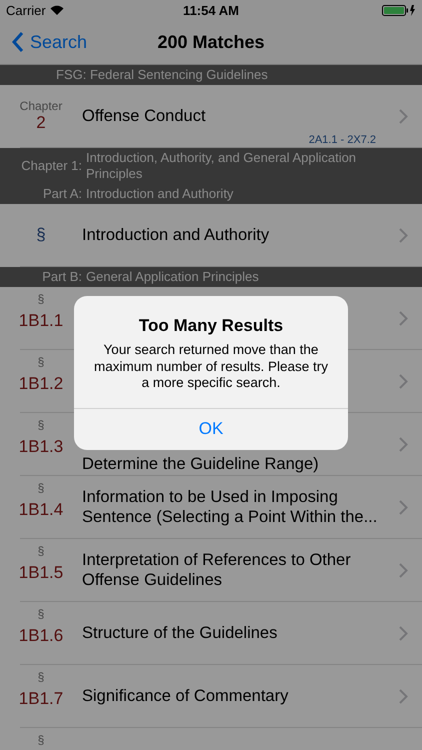 This screenshot has height=750, width=422. I want to click on section-number: 1B1.3, so click(41, 447).